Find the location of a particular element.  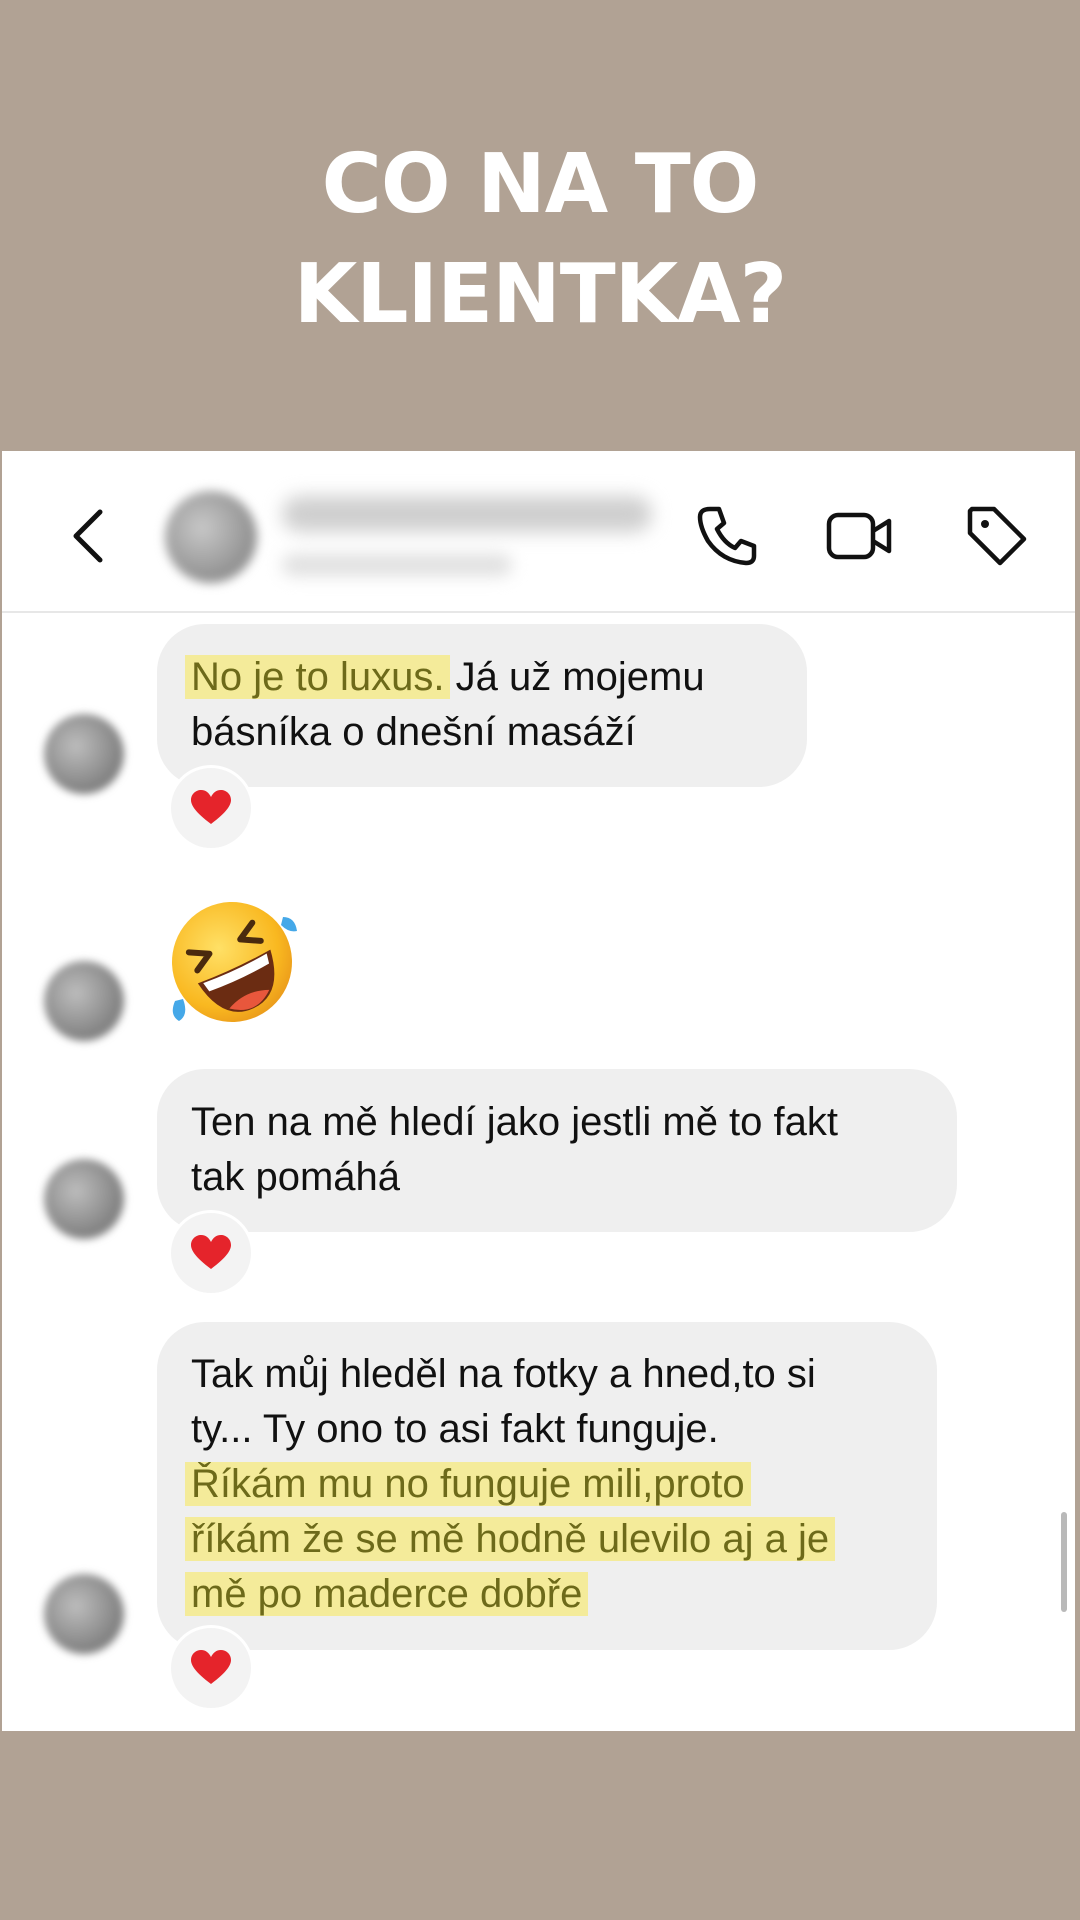

message-text-line: Tak můj hleděl na fotky a hned,to si is located at coordinates (503, 1374).